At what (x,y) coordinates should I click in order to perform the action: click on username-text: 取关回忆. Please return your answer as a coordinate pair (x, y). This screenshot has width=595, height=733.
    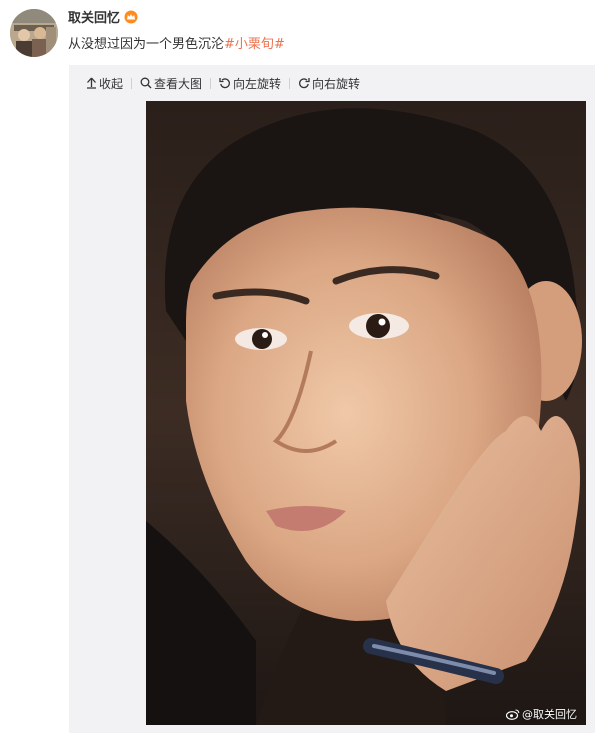
    Looking at the image, I should click on (94, 18).